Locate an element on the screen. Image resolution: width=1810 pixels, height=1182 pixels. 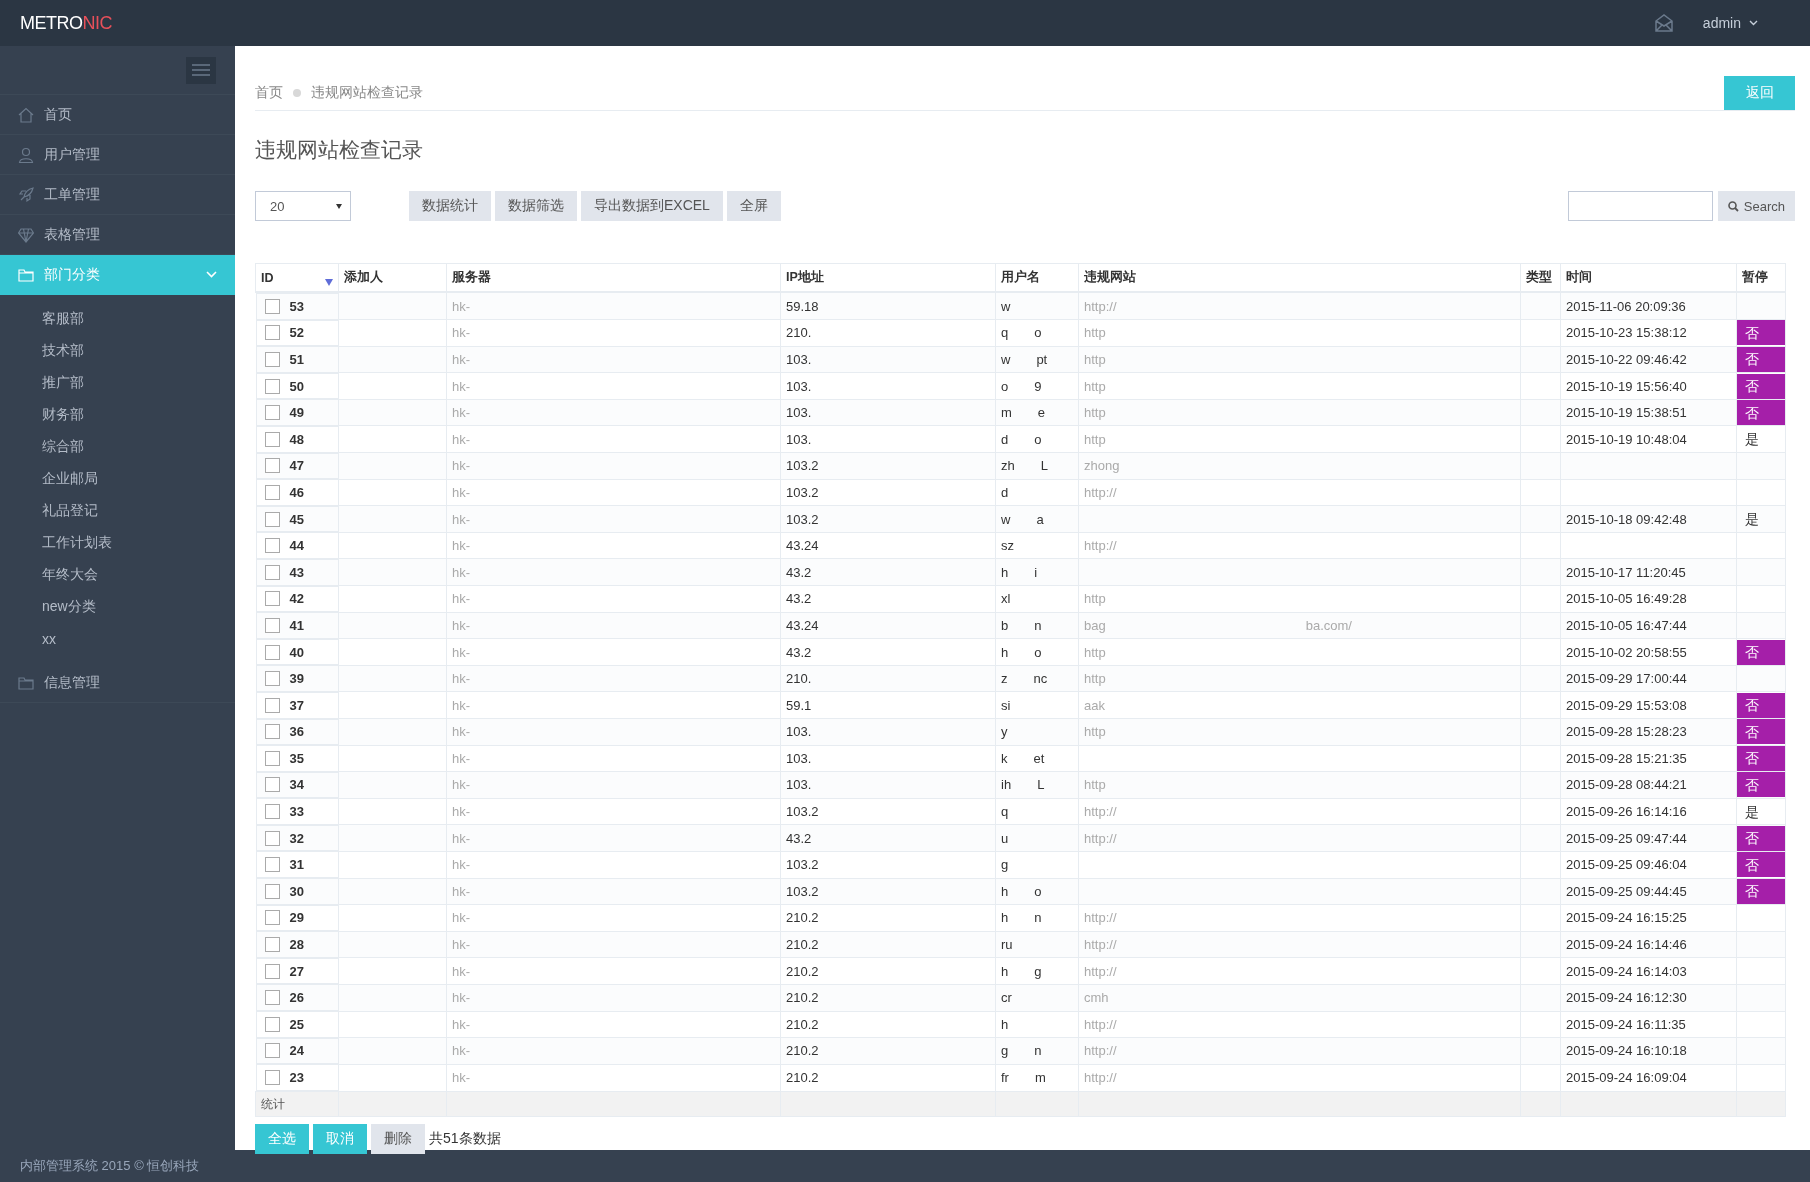
toolbar-button: 数据统计 is located at coordinates (450, 206).